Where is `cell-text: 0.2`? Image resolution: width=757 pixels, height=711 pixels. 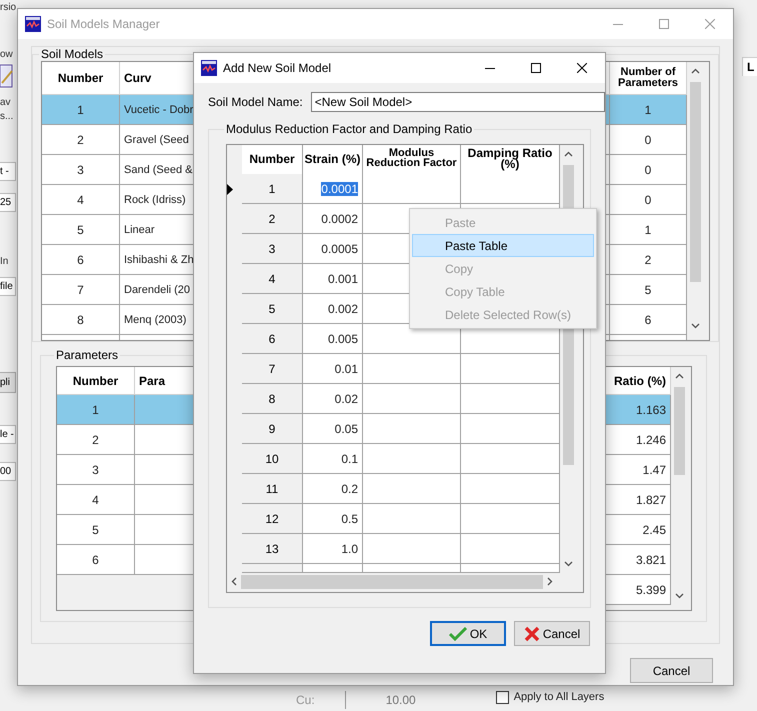
cell-text: 0.2 is located at coordinates (349, 489).